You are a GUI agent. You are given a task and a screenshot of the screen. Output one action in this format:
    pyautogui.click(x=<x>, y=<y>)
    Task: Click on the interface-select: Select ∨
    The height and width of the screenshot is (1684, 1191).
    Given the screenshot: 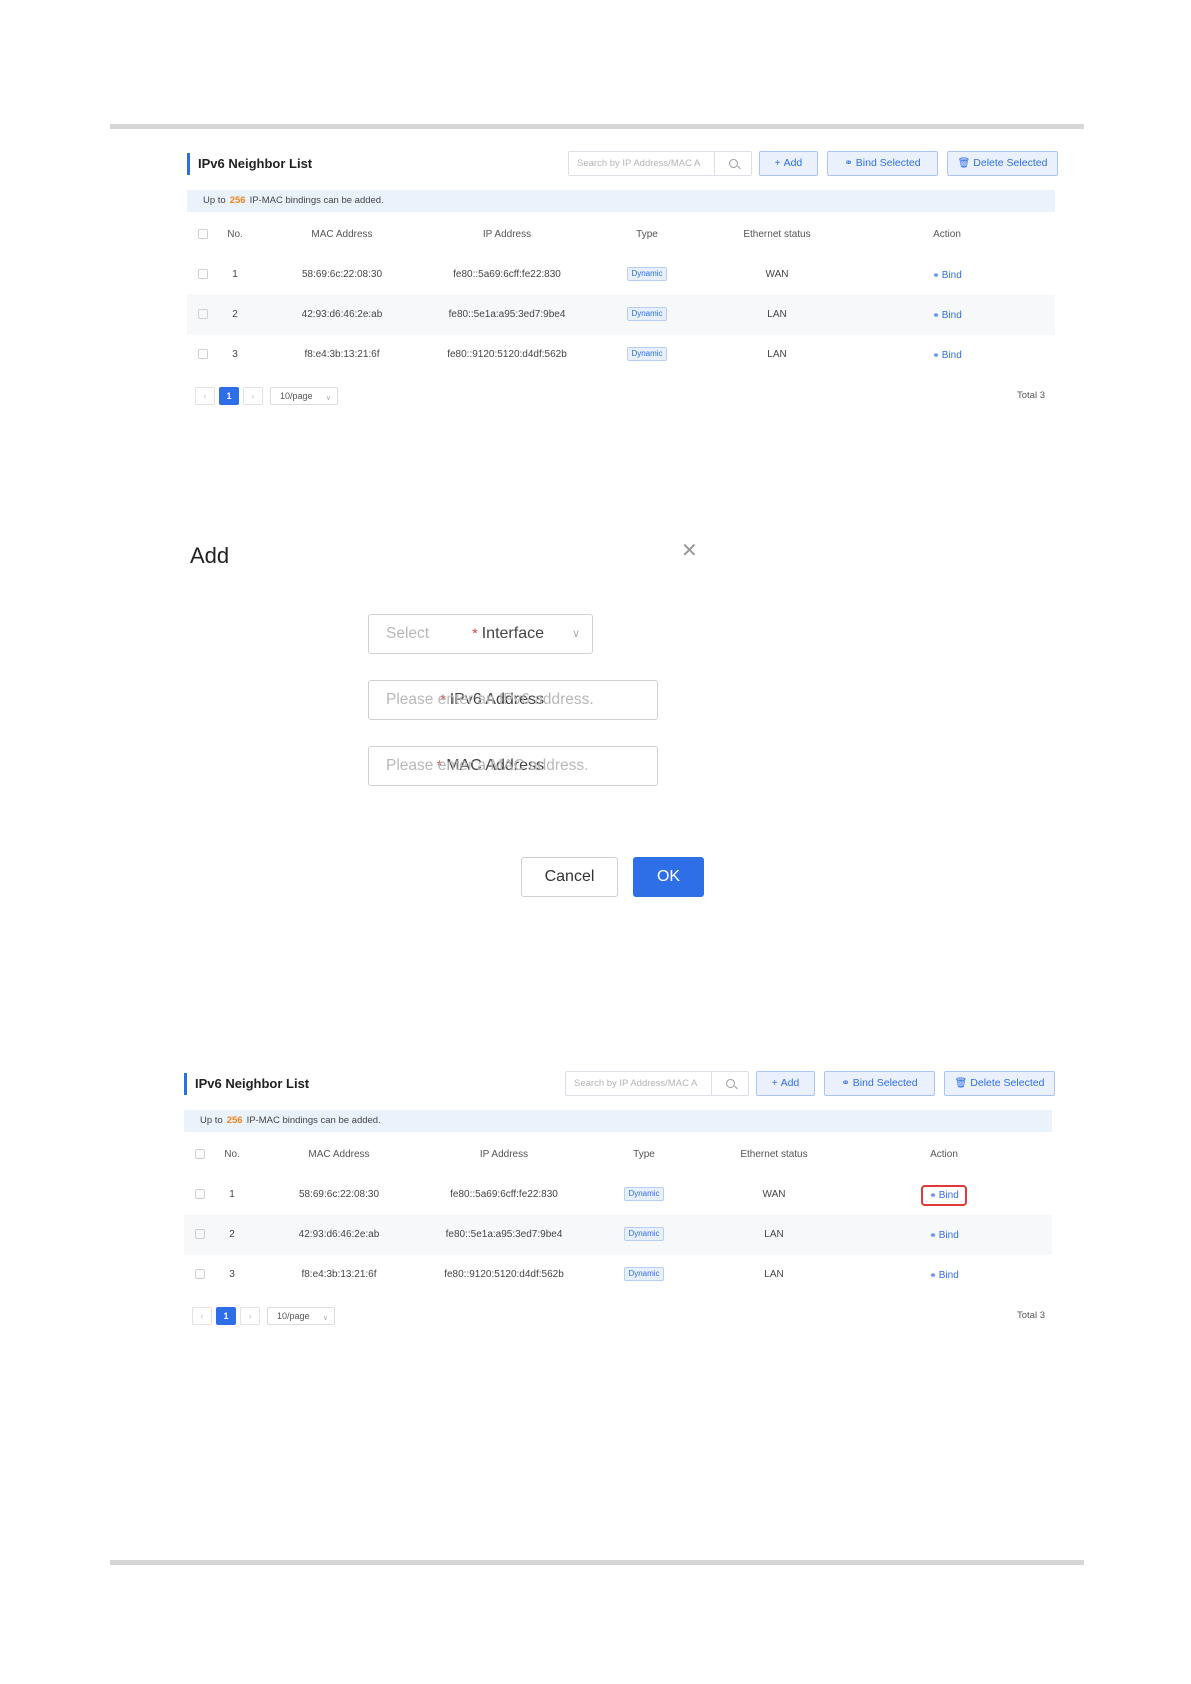 What is the action you would take?
    pyautogui.click(x=480, y=634)
    